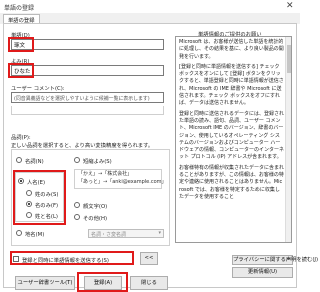 The height and width of the screenshot is (292, 320). What do you see at coordinates (275, 260) in the screenshot?
I see `privacy-statement-button: プライバシーに関する声明を読む(J)` at bounding box center [275, 260].